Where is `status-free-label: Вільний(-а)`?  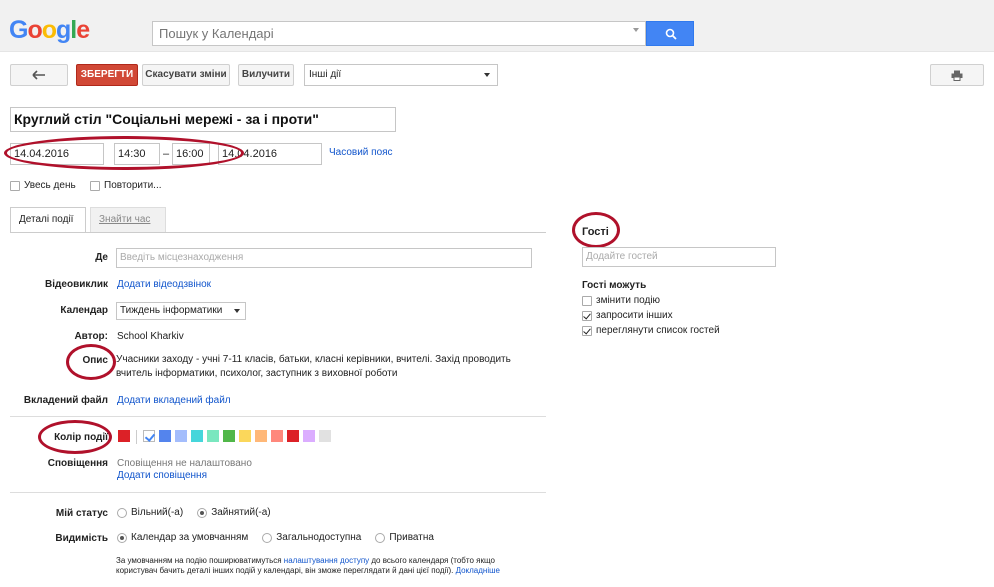 status-free-label: Вільний(-а) is located at coordinates (157, 512).